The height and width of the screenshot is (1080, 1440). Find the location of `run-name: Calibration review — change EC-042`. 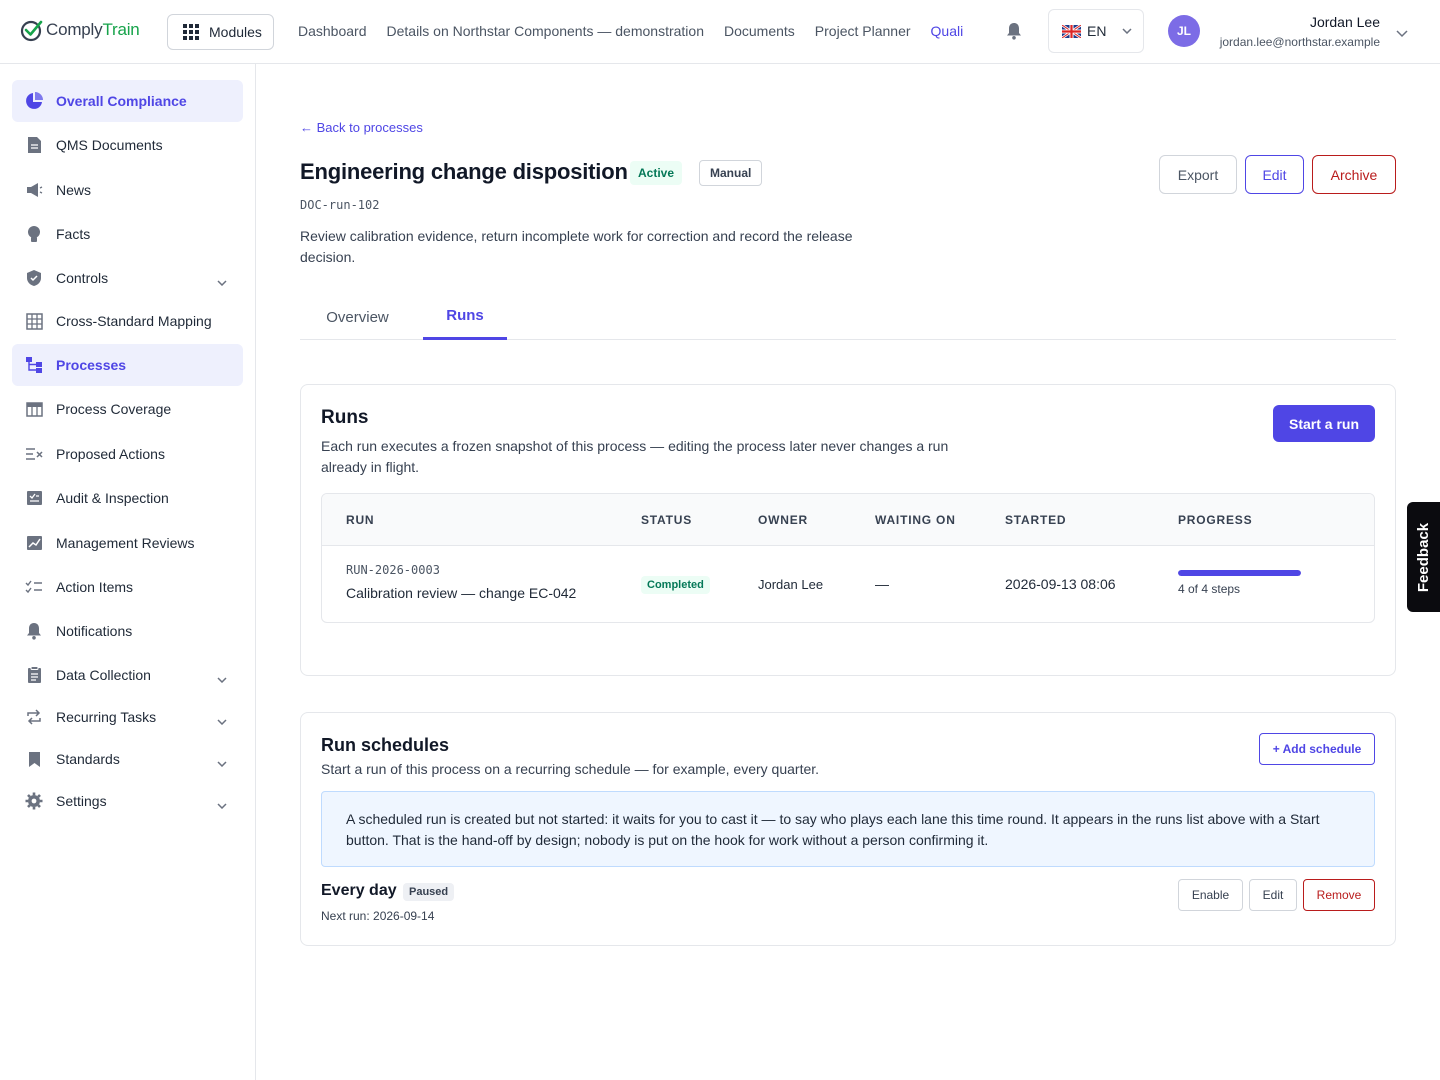

run-name: Calibration review — change EC-042 is located at coordinates (461, 593).